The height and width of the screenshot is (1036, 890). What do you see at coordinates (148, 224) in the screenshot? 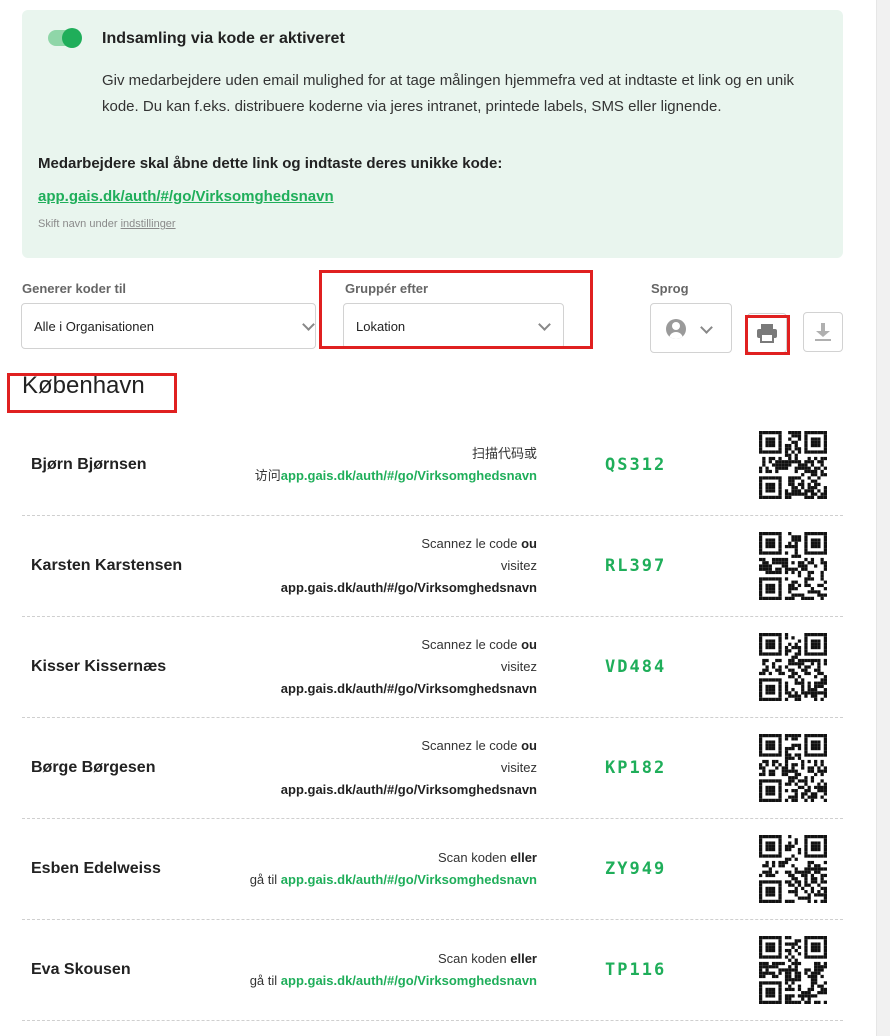
I see `settings-link: indstillinger` at bounding box center [148, 224].